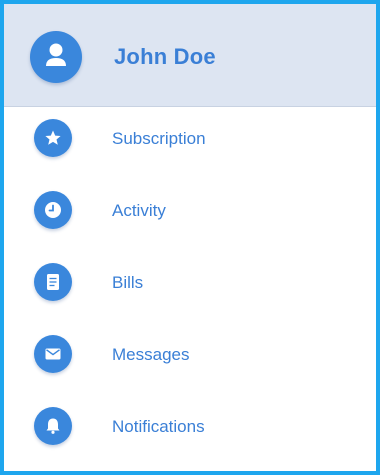  Describe the element at coordinates (139, 210) in the screenshot. I see `menu-label-activity: Activity` at that location.